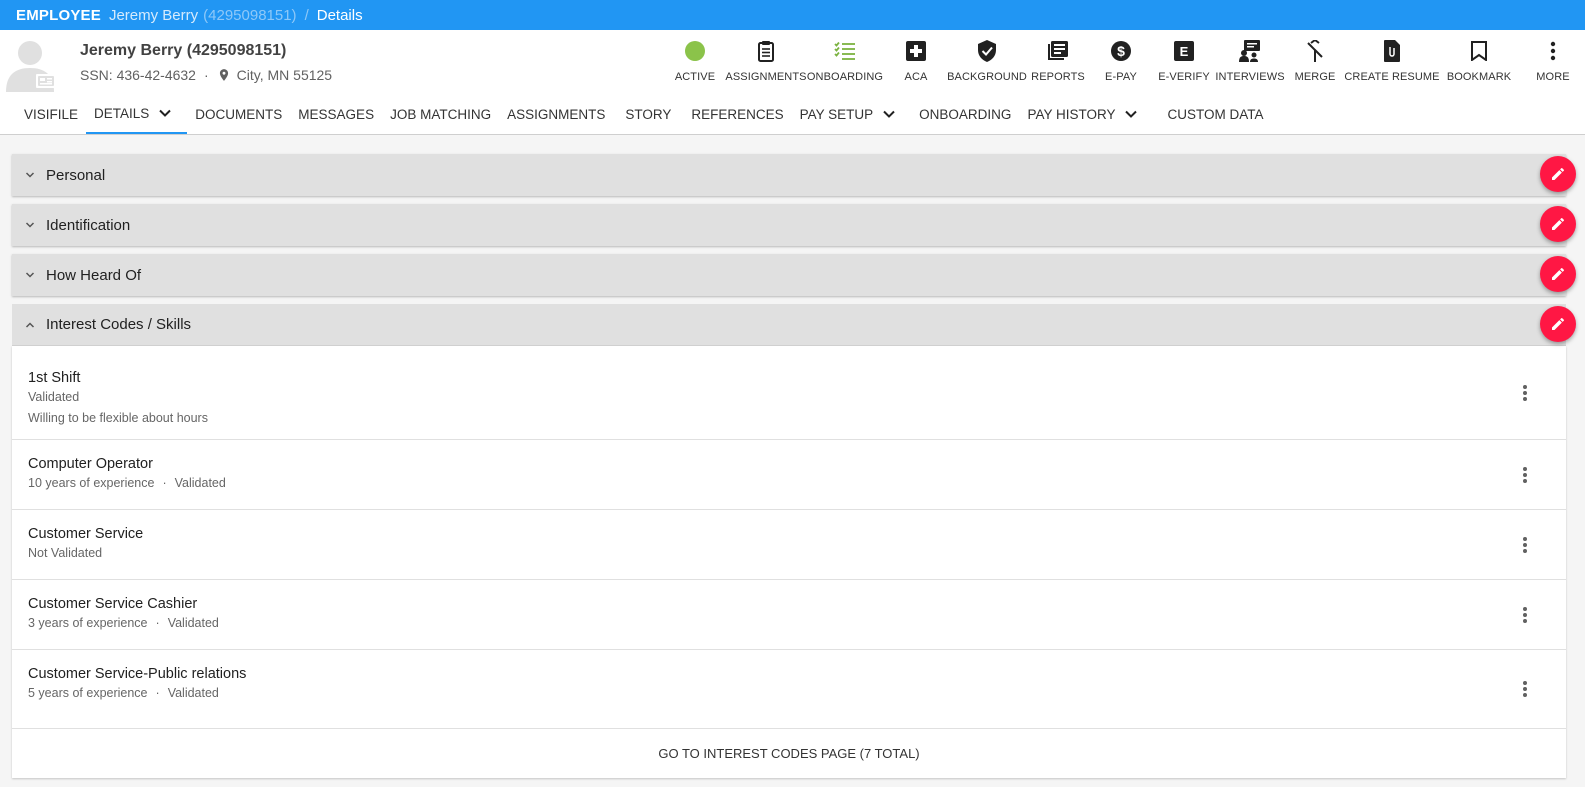  I want to click on tab-label: CUSTOM DATA, so click(1215, 114).